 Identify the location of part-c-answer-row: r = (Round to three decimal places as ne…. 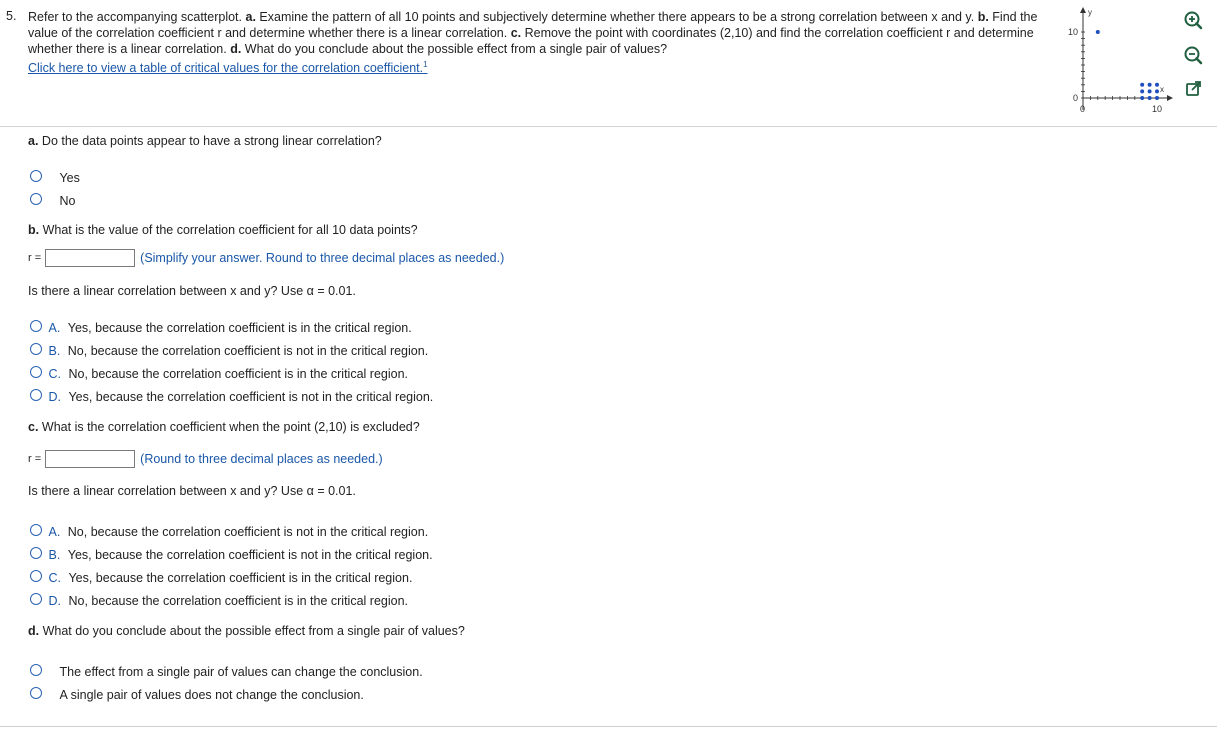
(205, 459).